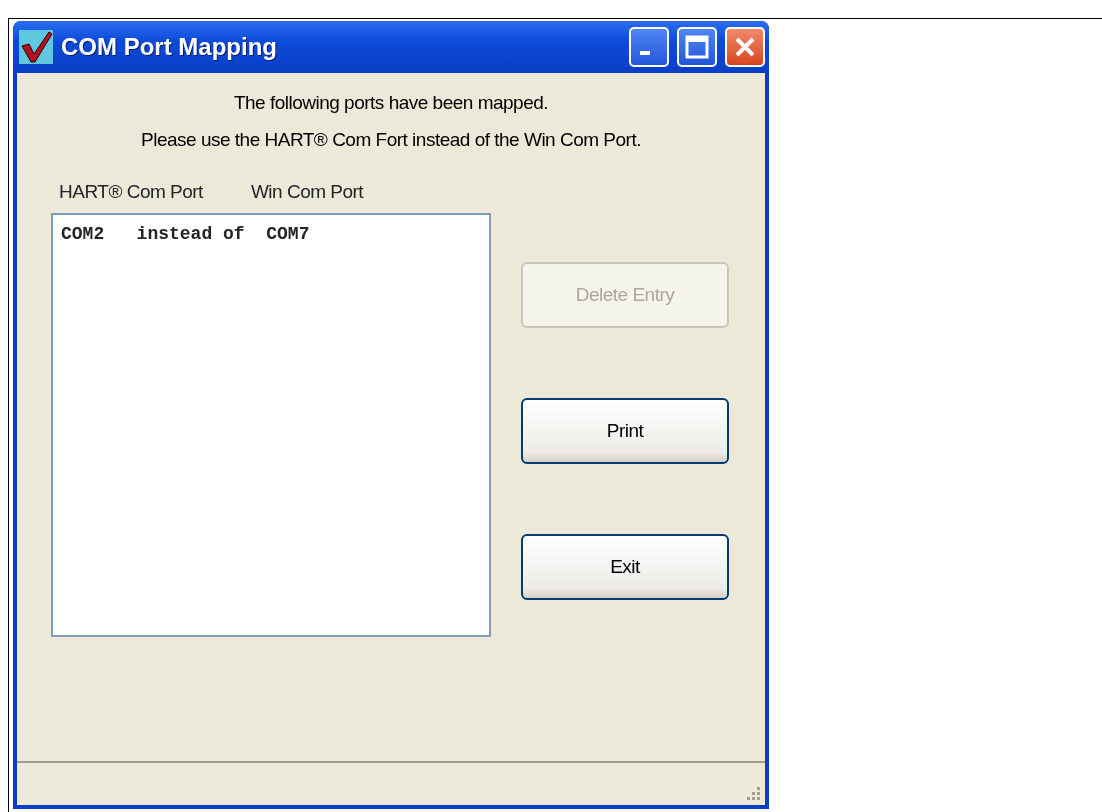 This screenshot has width=1102, height=812. I want to click on dialog-button: Print, so click(625, 431).